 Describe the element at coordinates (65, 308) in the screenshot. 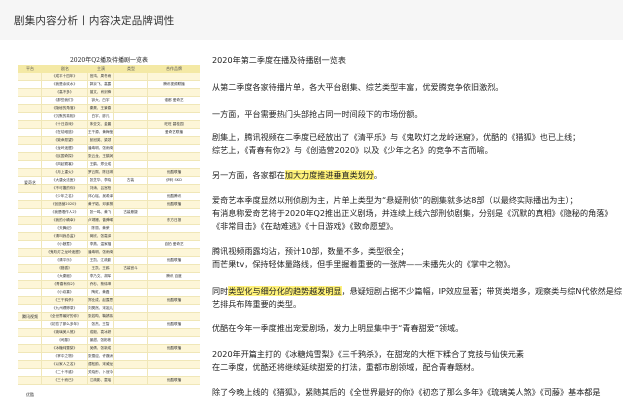

I see `table-cell: 《九州缥缈录》` at that location.